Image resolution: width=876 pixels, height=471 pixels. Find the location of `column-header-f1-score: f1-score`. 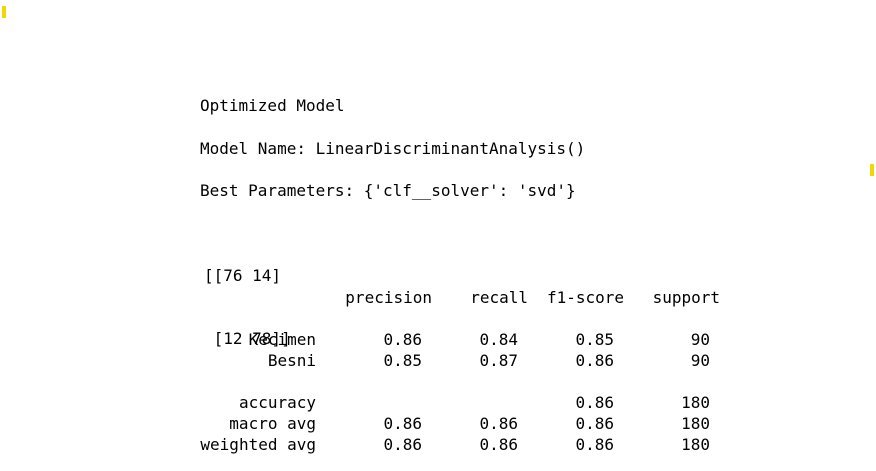

column-header-f1-score: f1-score is located at coordinates (585, 297).